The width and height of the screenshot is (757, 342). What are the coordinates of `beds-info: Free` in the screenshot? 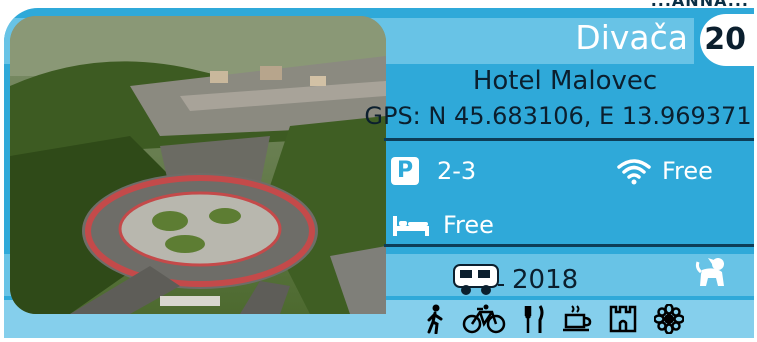 It's located at (442, 225).